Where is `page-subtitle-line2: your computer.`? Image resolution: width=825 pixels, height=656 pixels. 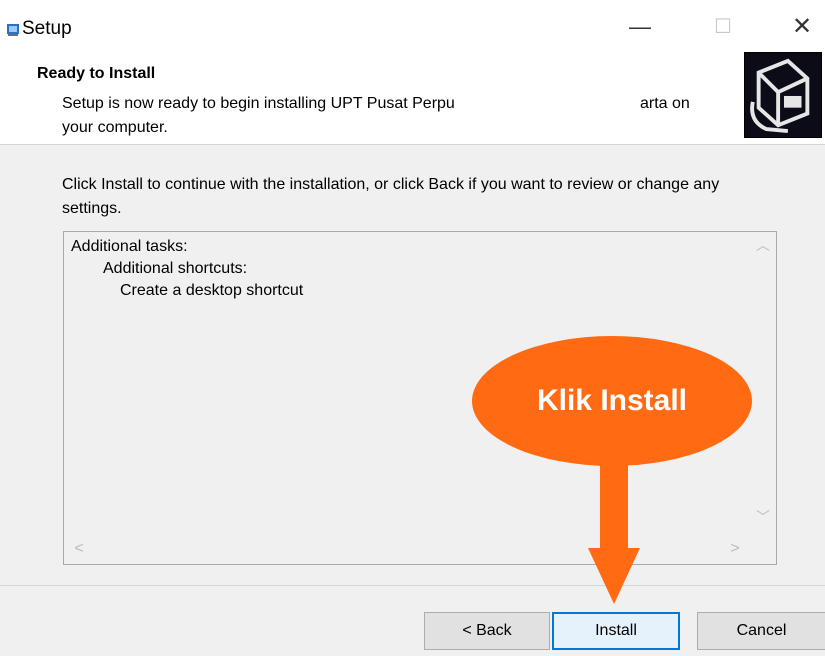 page-subtitle-line2: your computer. is located at coordinates (115, 127).